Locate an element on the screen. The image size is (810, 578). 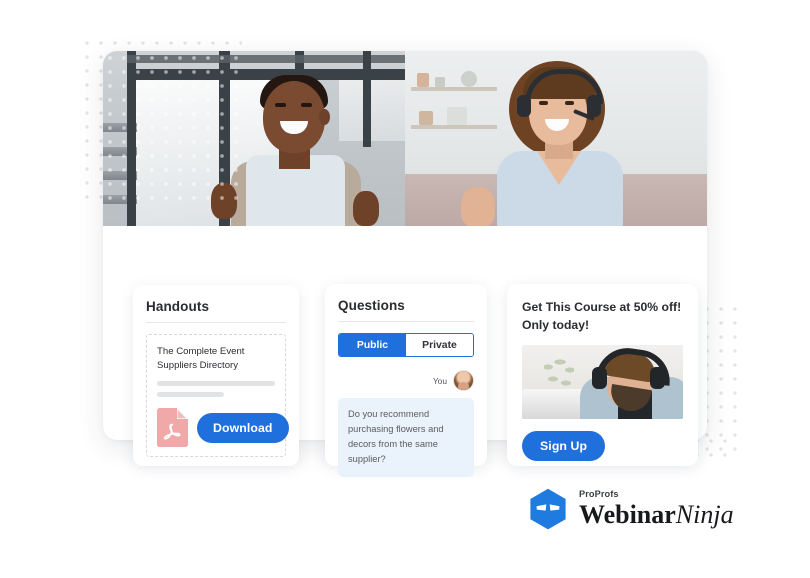
pdf-file-icon is located at coordinates (172, 427).